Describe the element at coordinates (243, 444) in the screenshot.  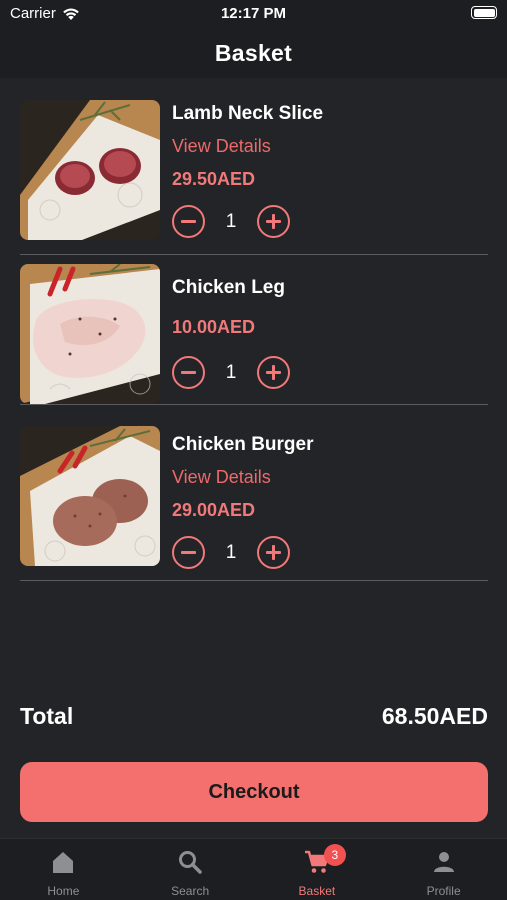
I see `item-name: Chicken Burger` at that location.